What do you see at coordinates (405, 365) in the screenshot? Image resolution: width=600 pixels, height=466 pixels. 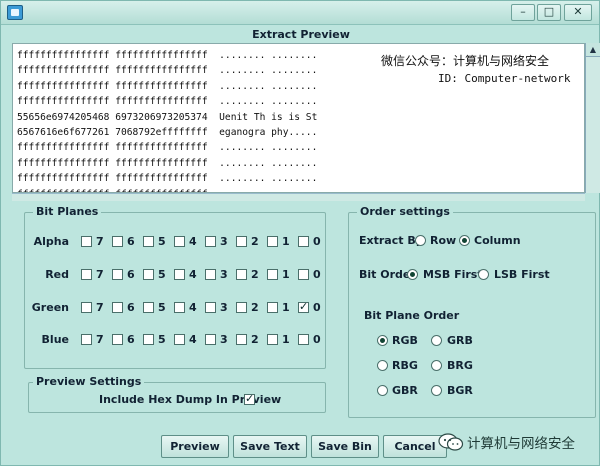 I see `bpo-rbg-label: RBG` at bounding box center [405, 365].